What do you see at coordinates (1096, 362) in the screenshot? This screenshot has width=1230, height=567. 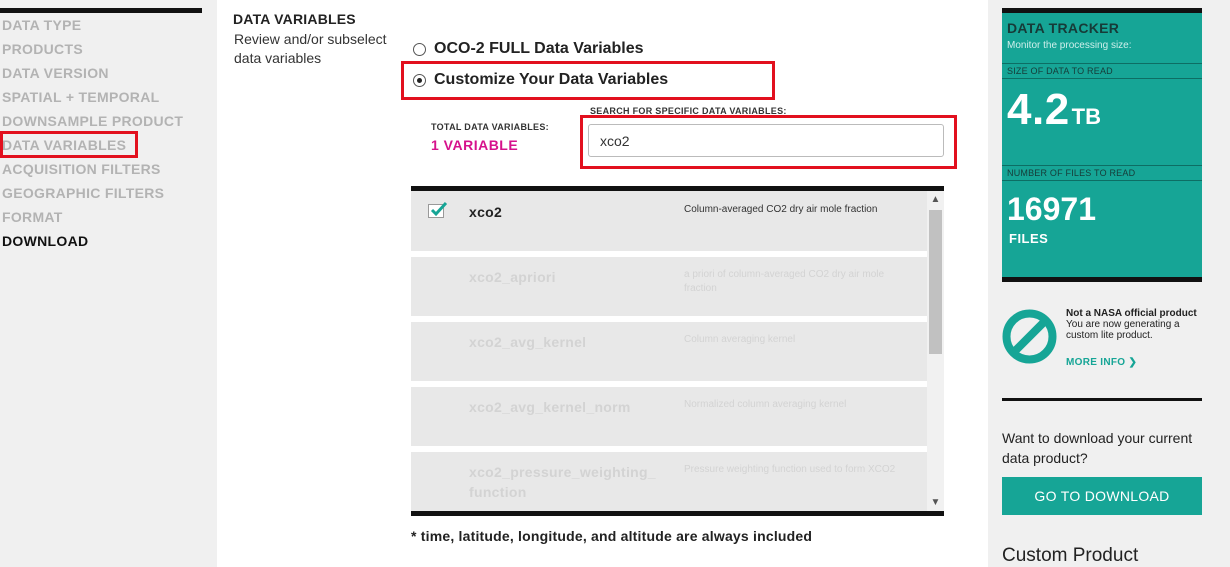 I see `more-info-label: MORE INFO` at bounding box center [1096, 362].